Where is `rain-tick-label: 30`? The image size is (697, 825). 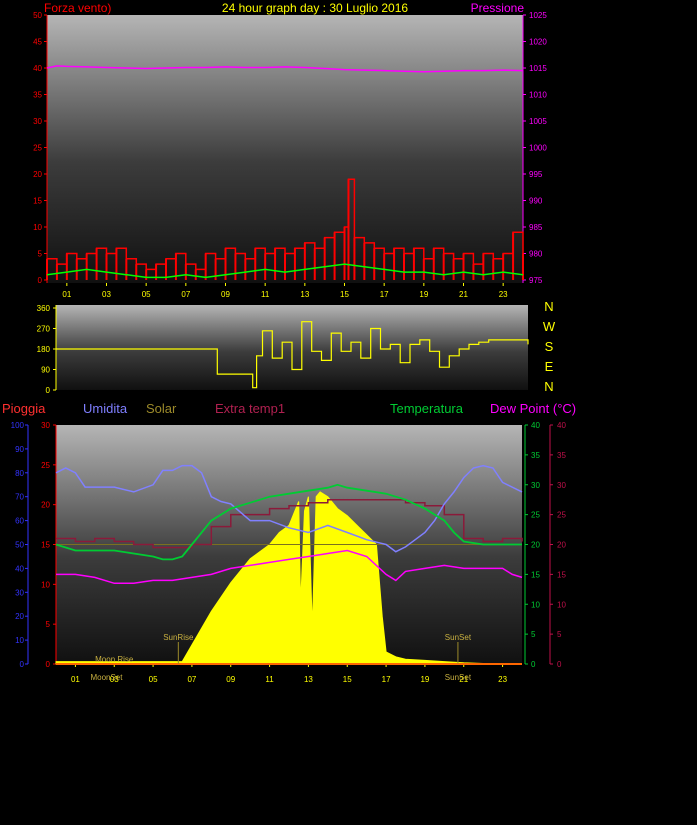
rain-tick-label: 30 is located at coordinates (19, 592).